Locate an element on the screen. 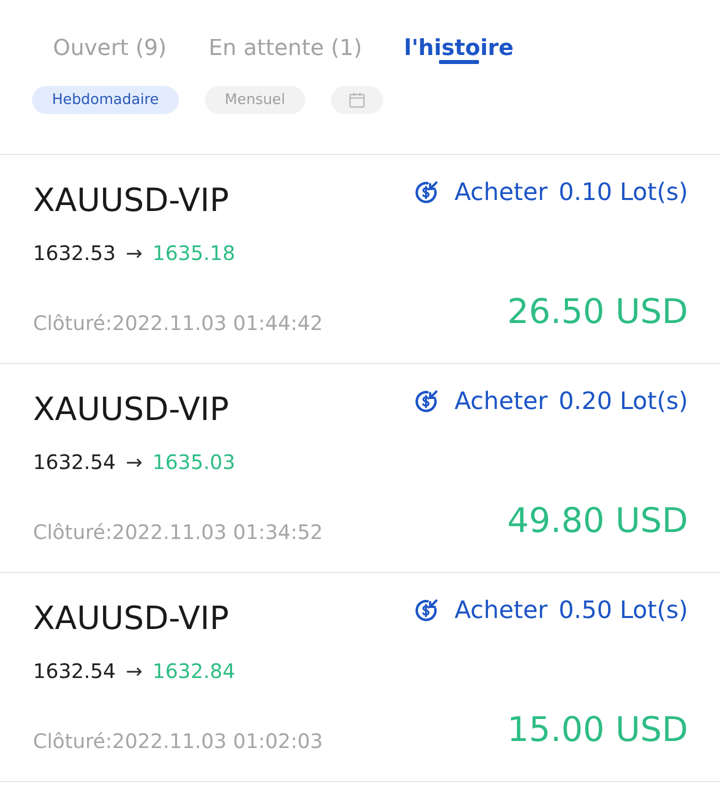 Image resolution: width=720 pixels, height=795 pixels. lot-size: 0.50 Lot(s) is located at coordinates (623, 610).